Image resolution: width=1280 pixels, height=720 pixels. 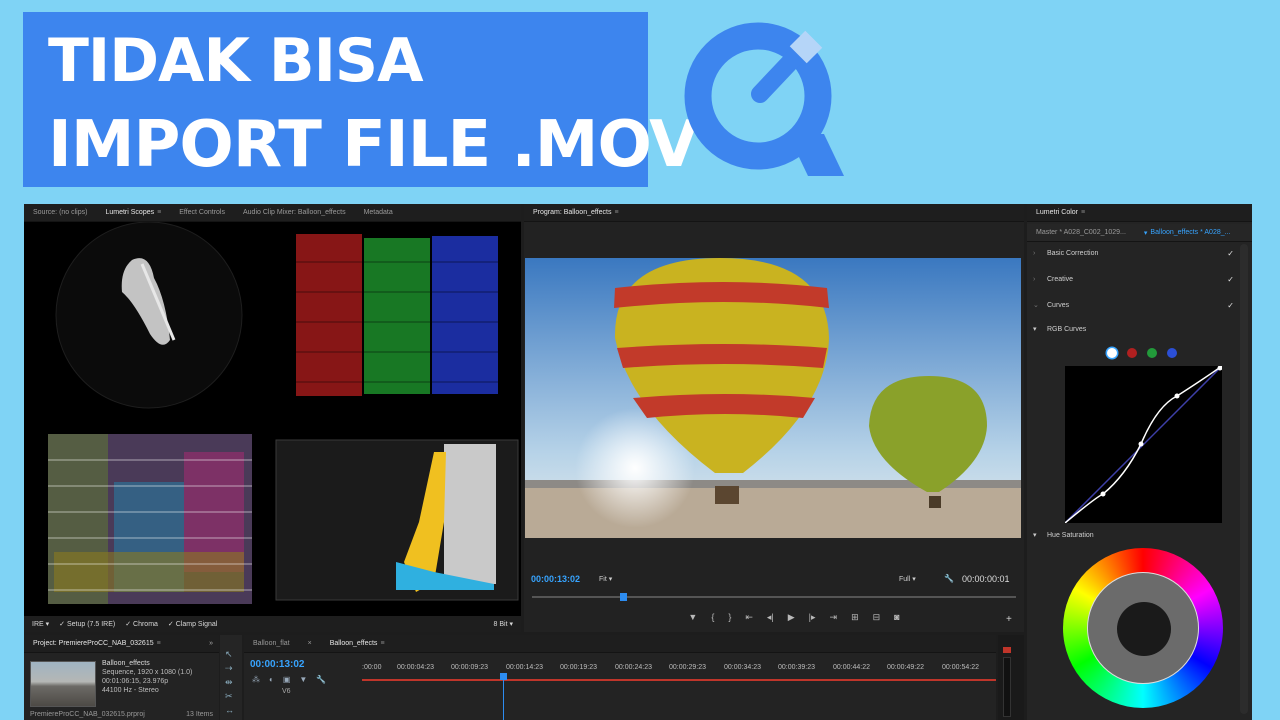 What do you see at coordinates (1152, 353) in the screenshot?
I see `channel-green-dot` at bounding box center [1152, 353].